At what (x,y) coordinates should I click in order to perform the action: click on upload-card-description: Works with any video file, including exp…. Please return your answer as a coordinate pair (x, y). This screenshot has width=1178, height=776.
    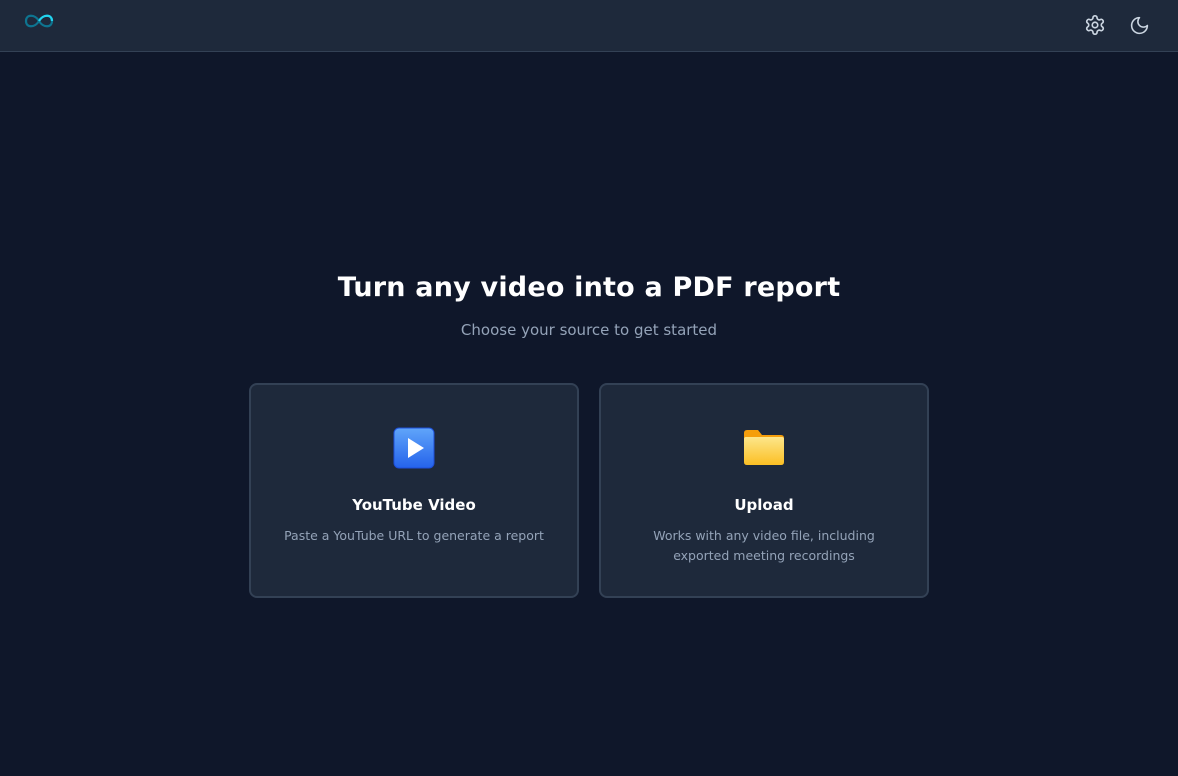
    Looking at the image, I should click on (764, 545).